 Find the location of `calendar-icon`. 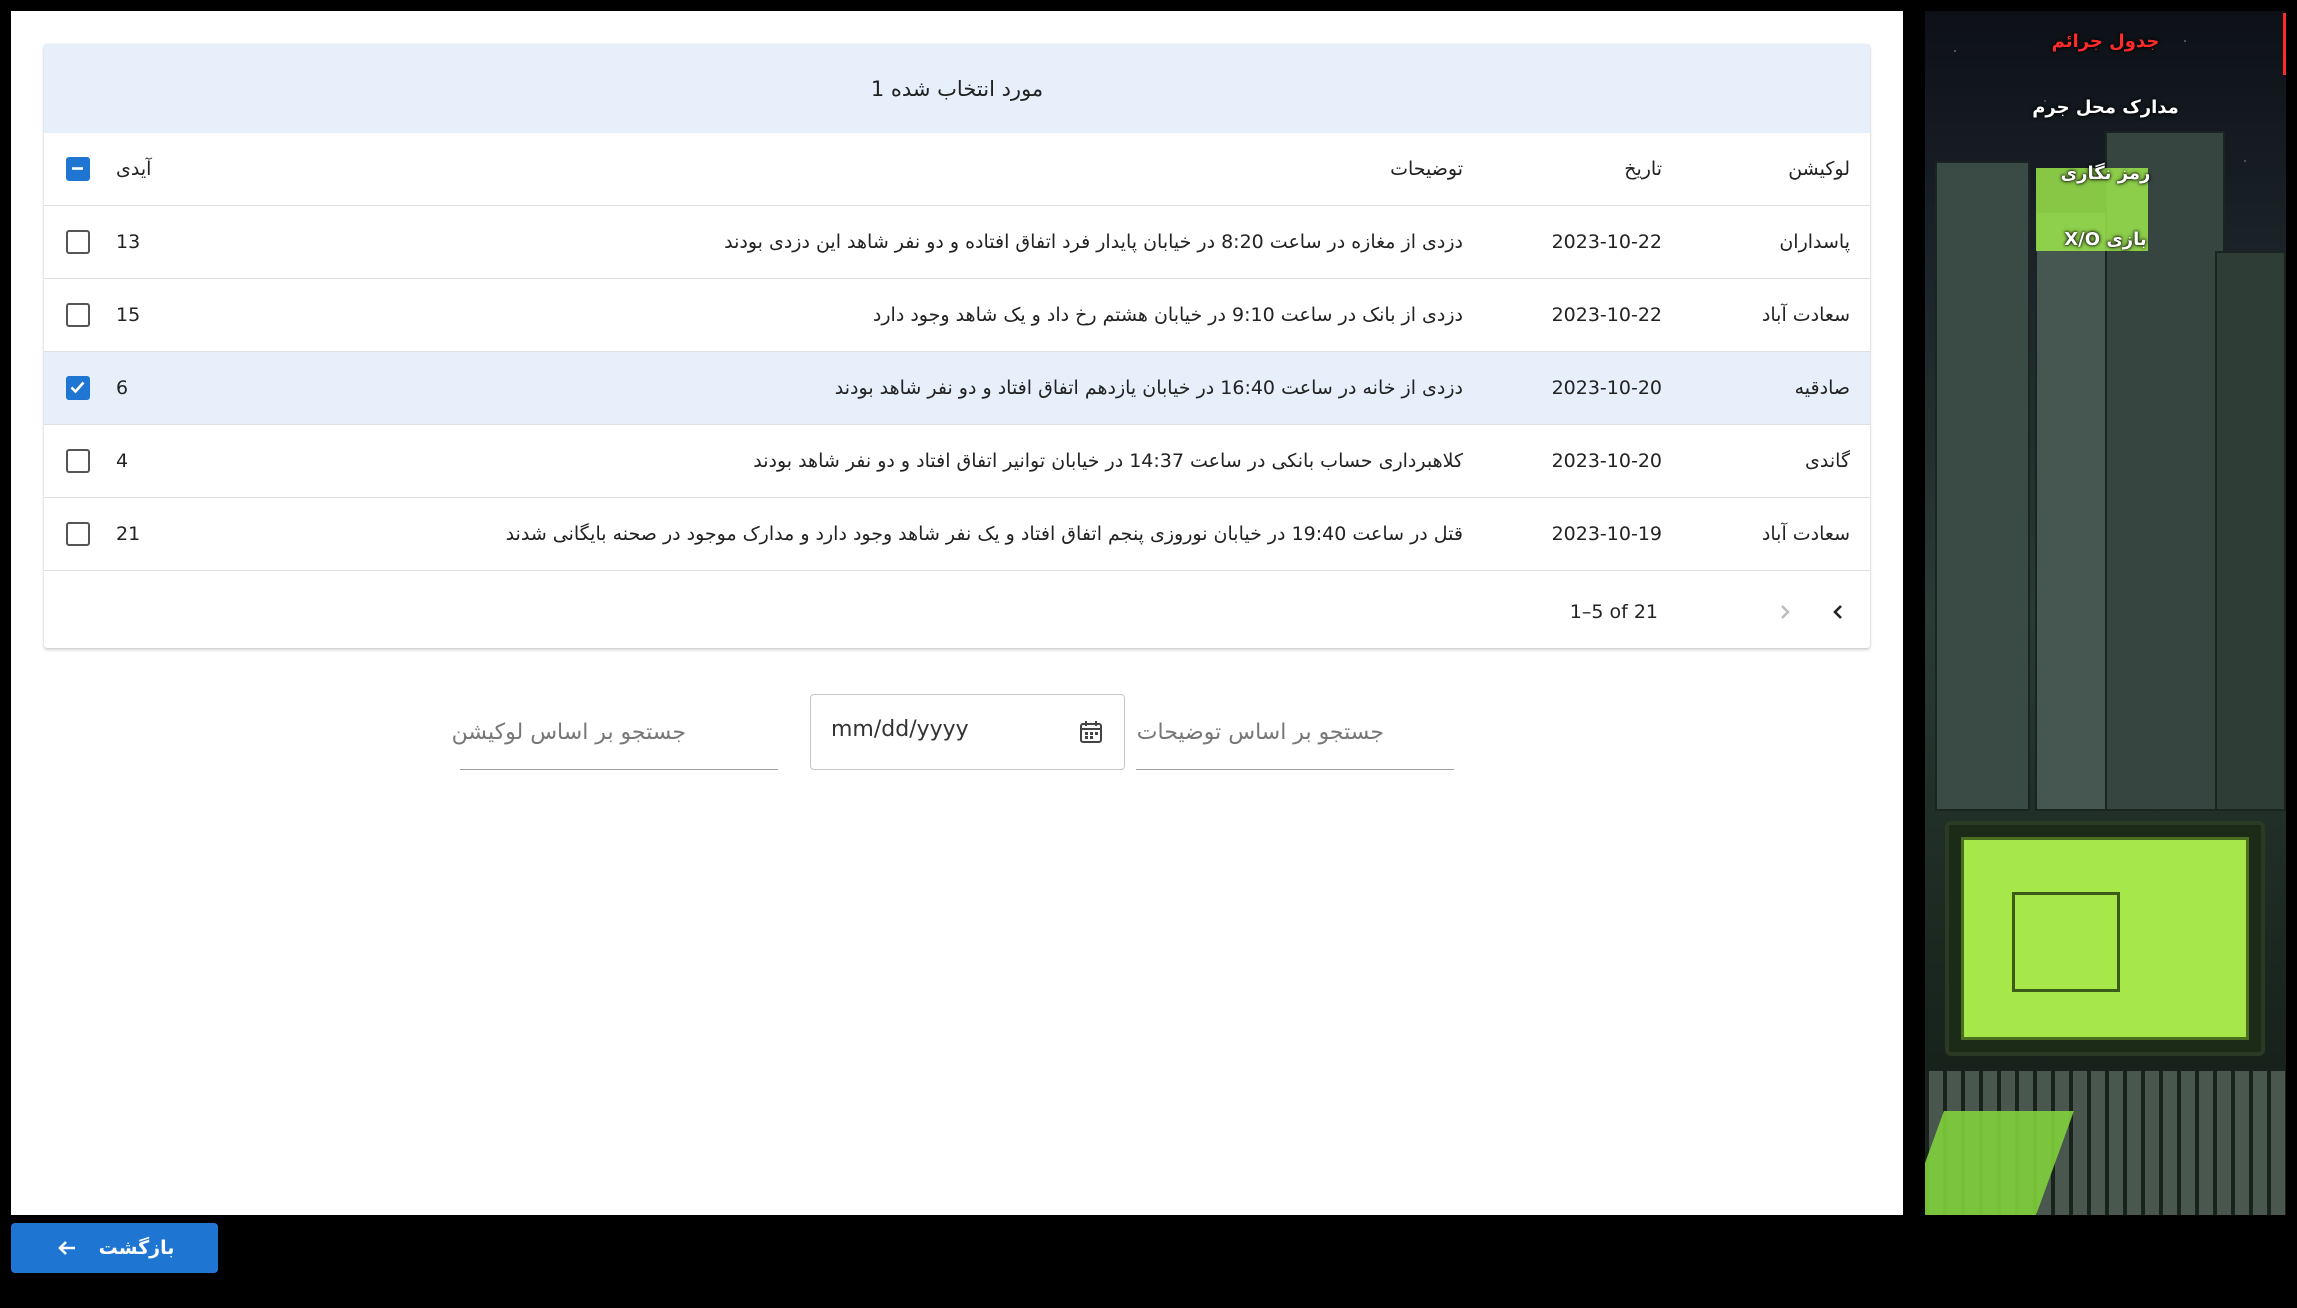

calendar-icon is located at coordinates (1091, 732).